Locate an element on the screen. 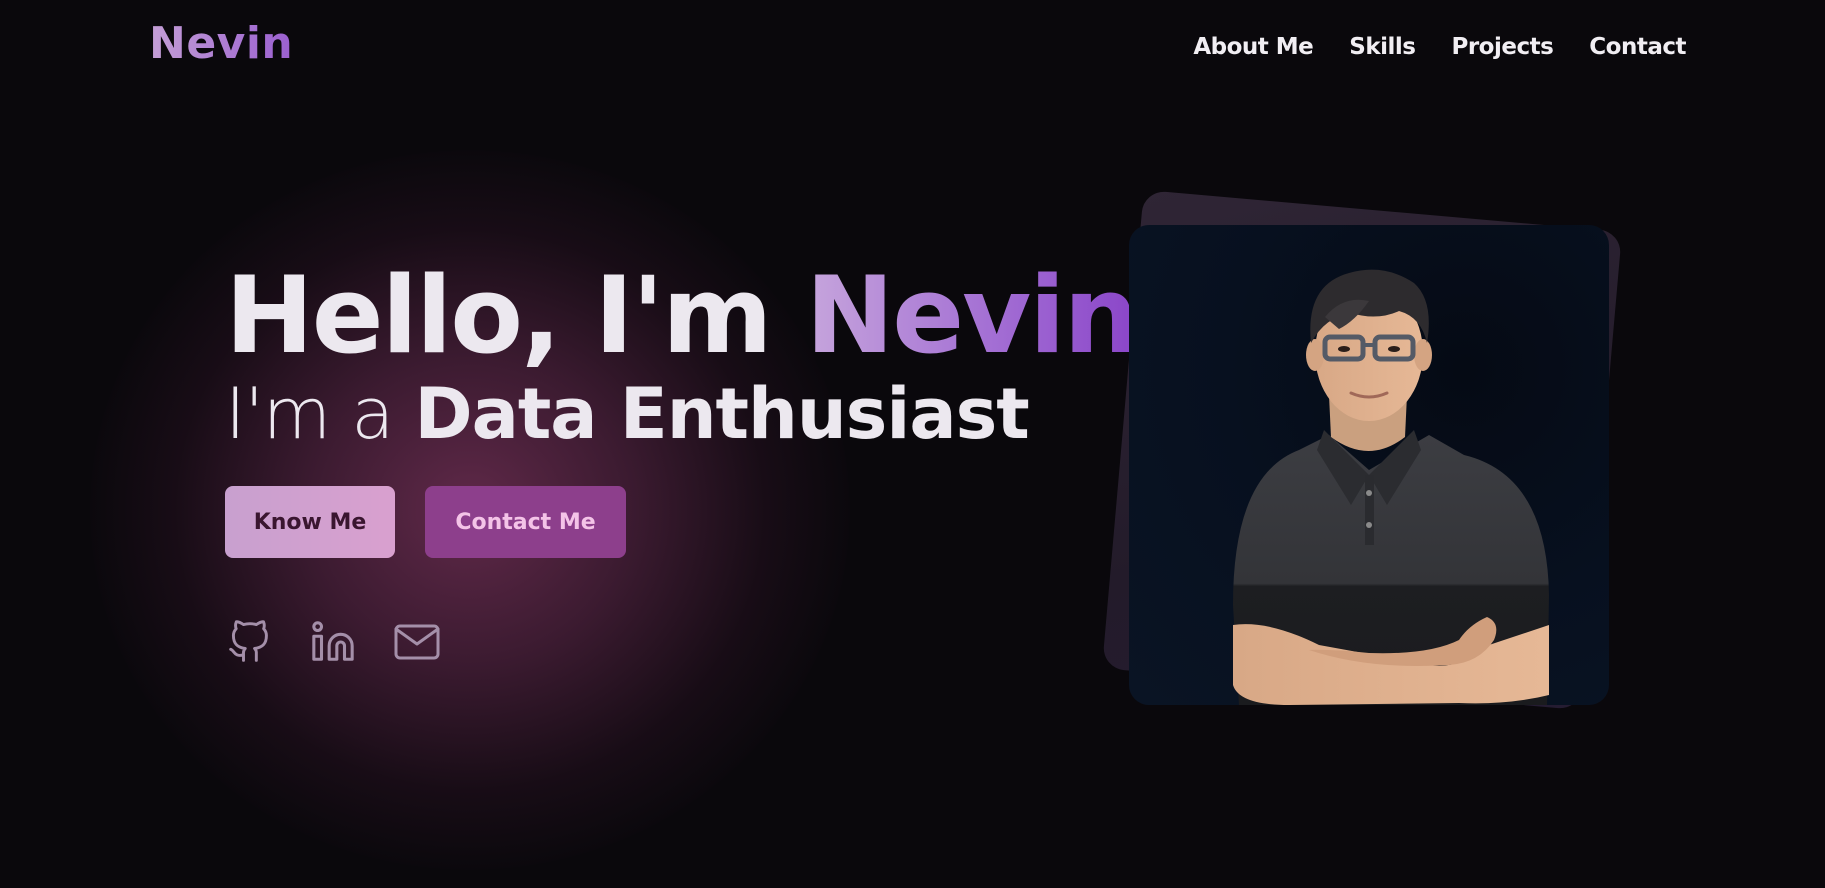 The width and height of the screenshot is (1825, 888). brand-logo: Nevin is located at coordinates (221, 43).